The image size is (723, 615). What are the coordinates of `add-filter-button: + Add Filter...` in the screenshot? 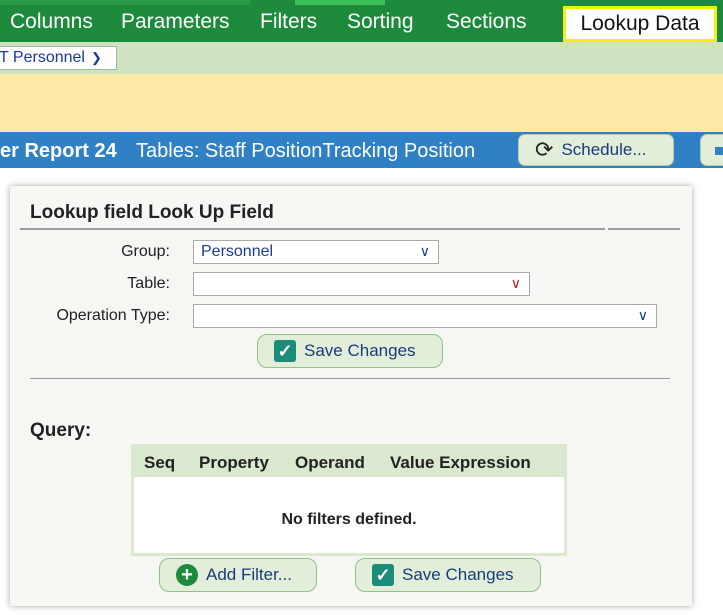 It's located at (238, 575).